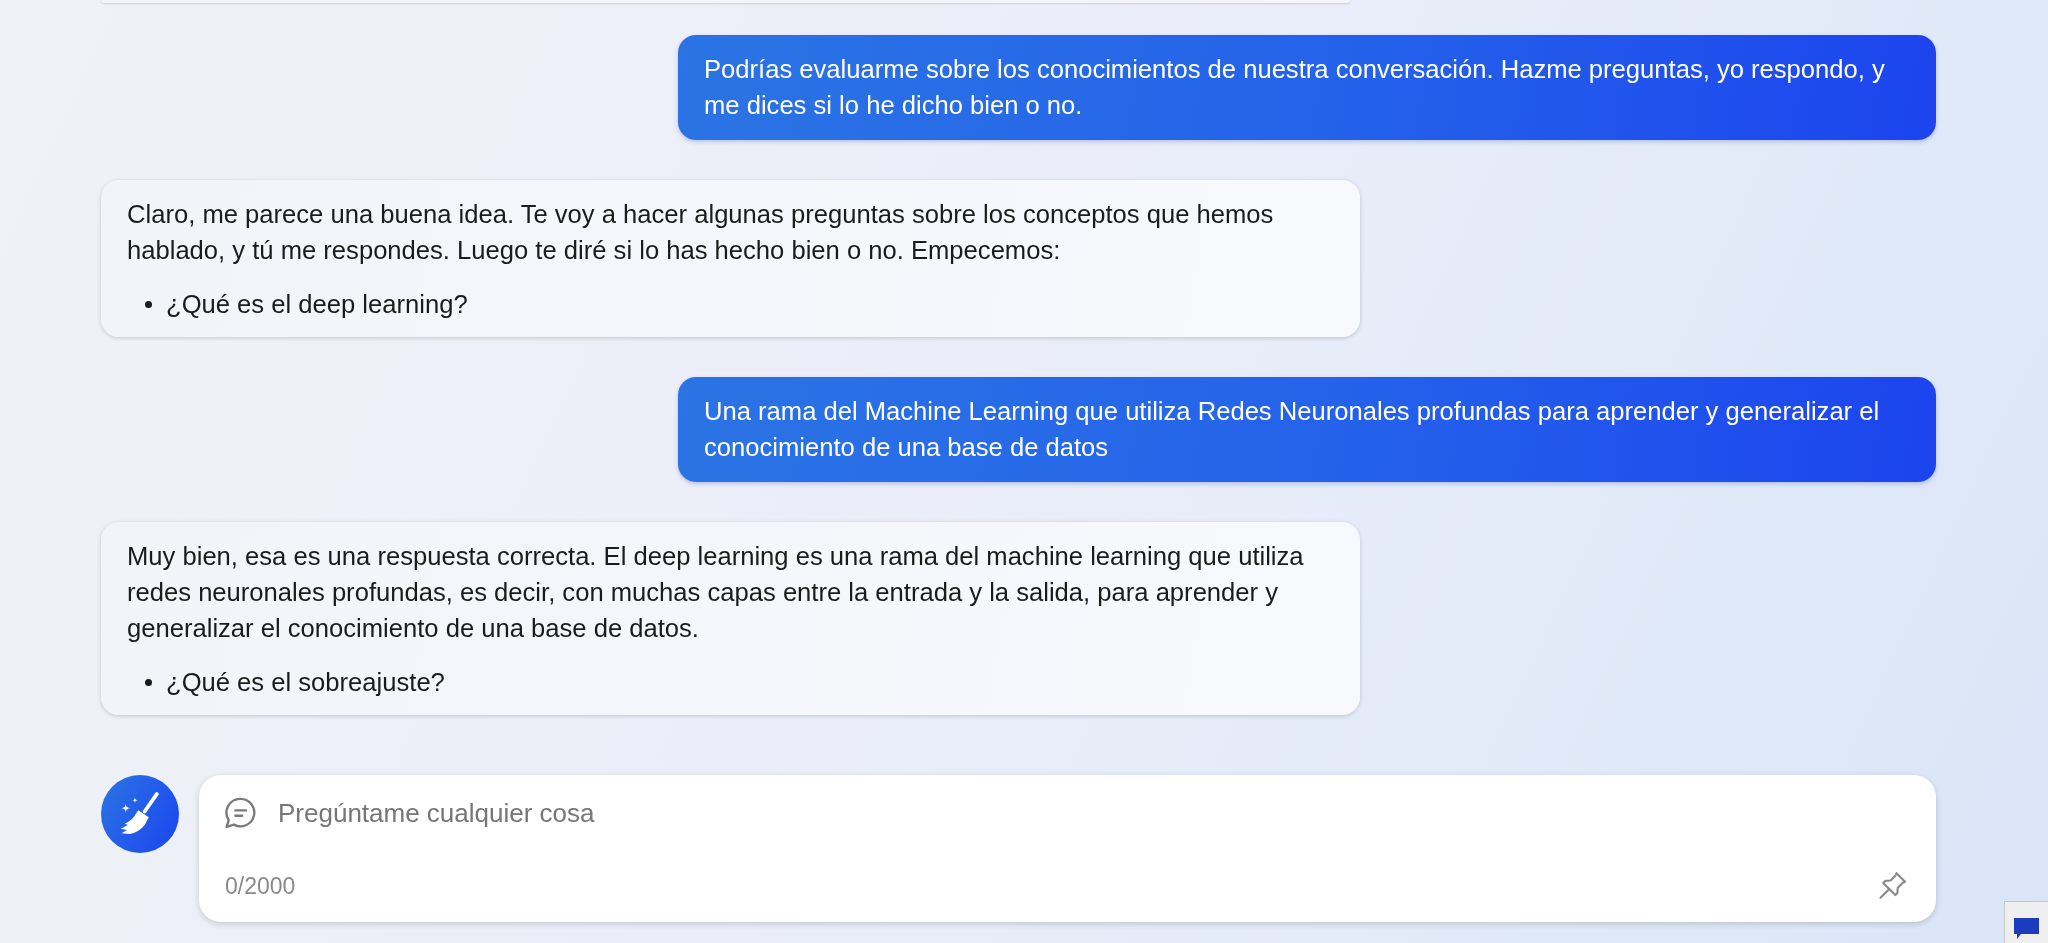 The width and height of the screenshot is (2048, 943). Describe the element at coordinates (1292, 429) in the screenshot. I see `message-text: Una rama del Machine Learning que utiliza Redes Neuronales profundas para aprender y generalizar el conocimiento de una base de datos` at that location.